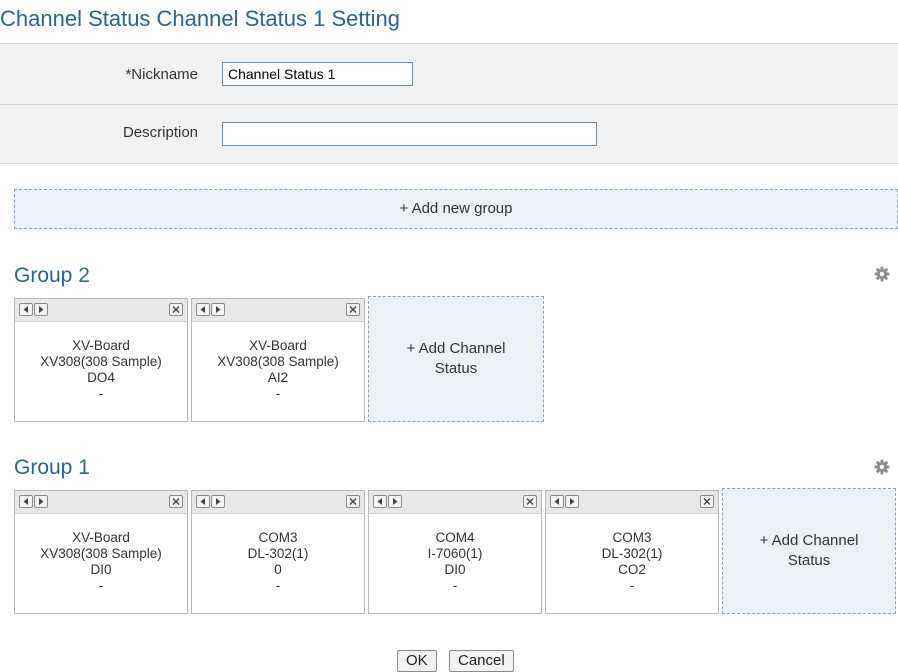 The height and width of the screenshot is (672, 898). I want to click on nickname-label: *Nickname, so click(161, 74).